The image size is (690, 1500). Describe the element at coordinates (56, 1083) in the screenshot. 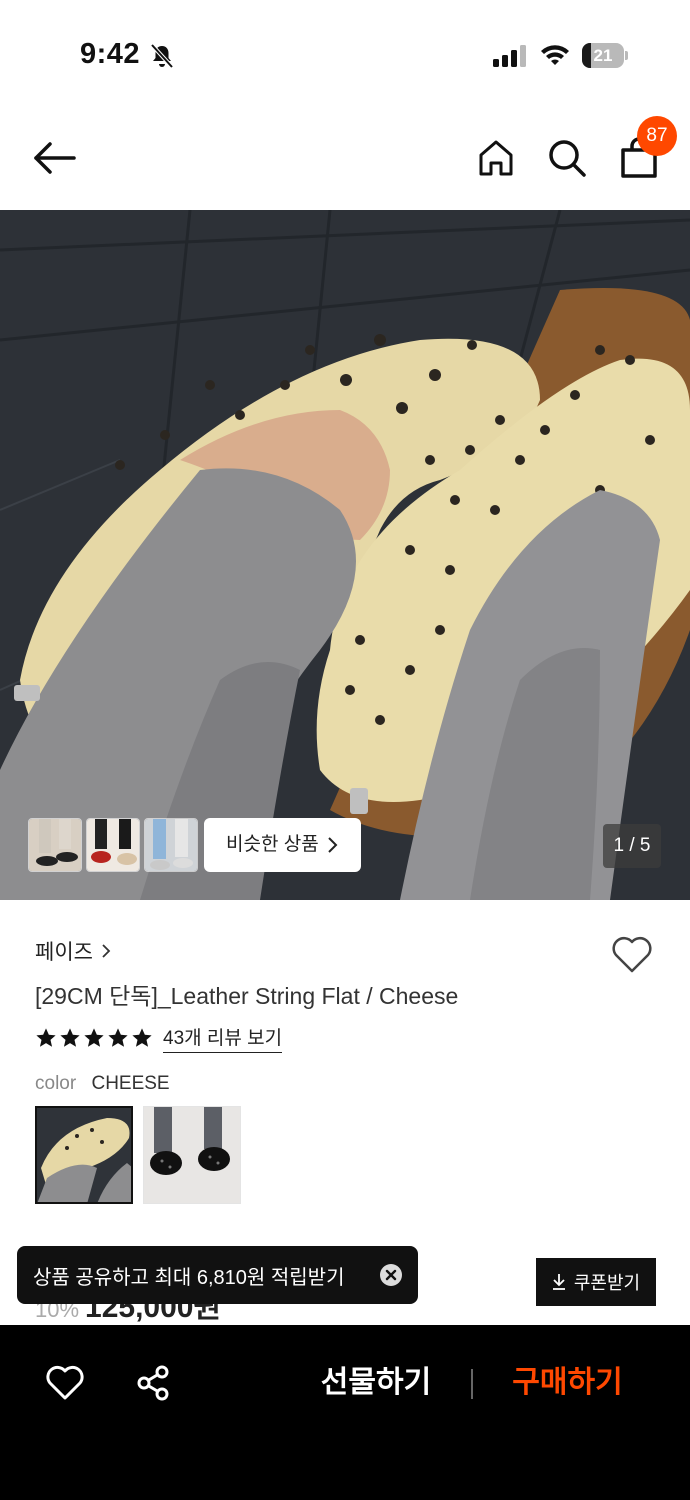

I see `color-label: color` at that location.